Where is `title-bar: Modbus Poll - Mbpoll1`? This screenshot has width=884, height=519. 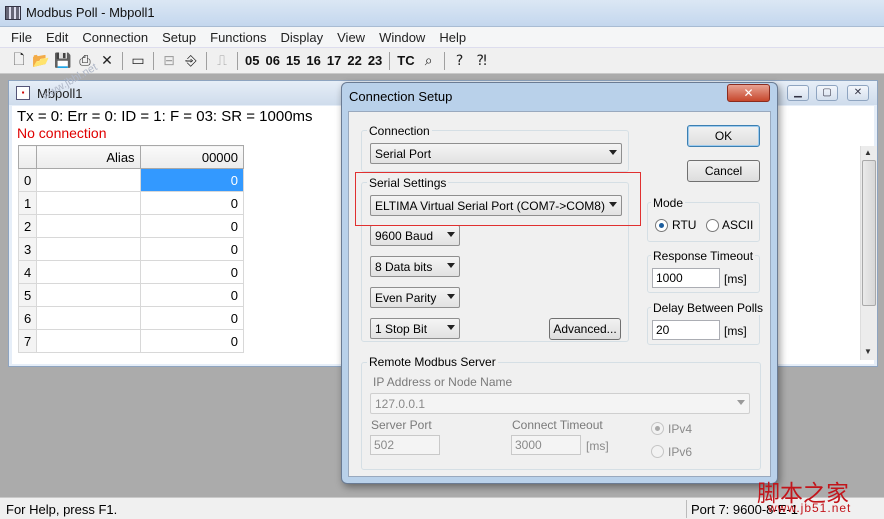 title-bar: Modbus Poll - Mbpoll1 is located at coordinates (442, 13).